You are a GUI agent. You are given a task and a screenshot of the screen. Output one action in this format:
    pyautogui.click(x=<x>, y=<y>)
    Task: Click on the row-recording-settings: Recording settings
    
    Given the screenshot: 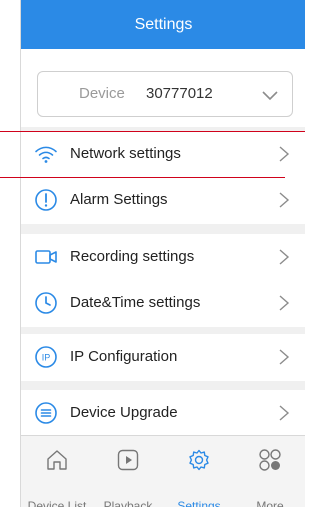 What is the action you would take?
    pyautogui.click(x=163, y=257)
    